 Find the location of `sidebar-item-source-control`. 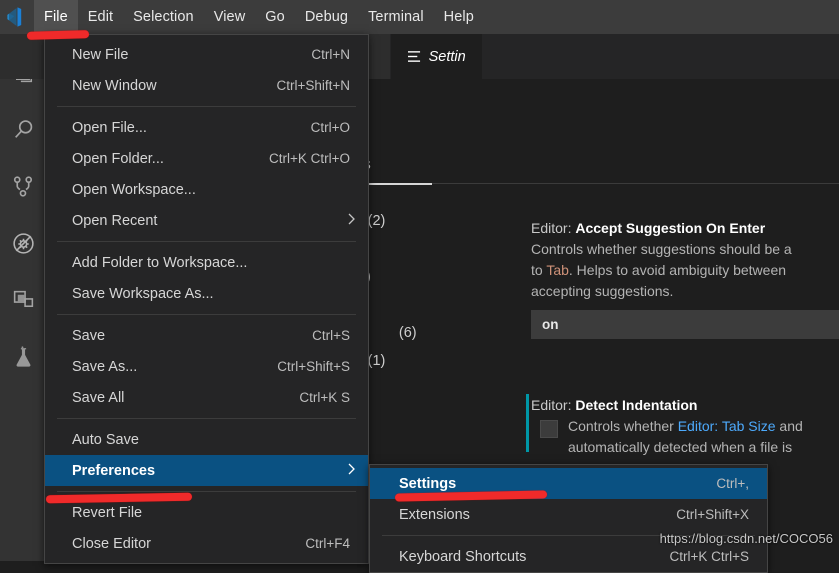

sidebar-item-source-control is located at coordinates (23, 186).